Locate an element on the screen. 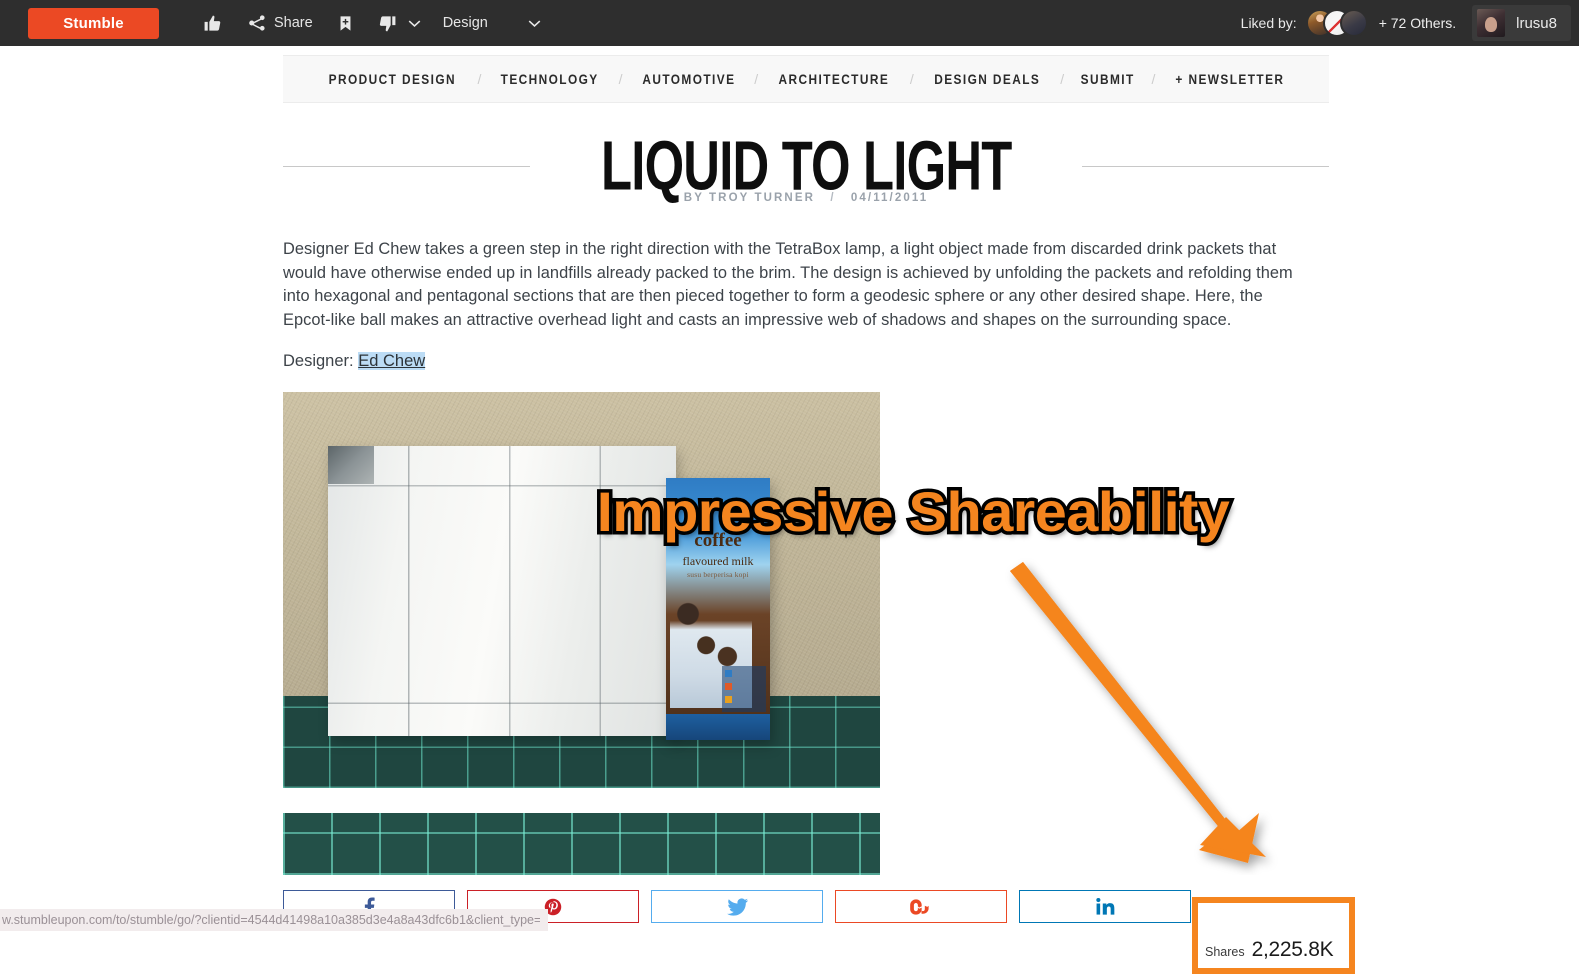  title-rule-right is located at coordinates (1205, 166).